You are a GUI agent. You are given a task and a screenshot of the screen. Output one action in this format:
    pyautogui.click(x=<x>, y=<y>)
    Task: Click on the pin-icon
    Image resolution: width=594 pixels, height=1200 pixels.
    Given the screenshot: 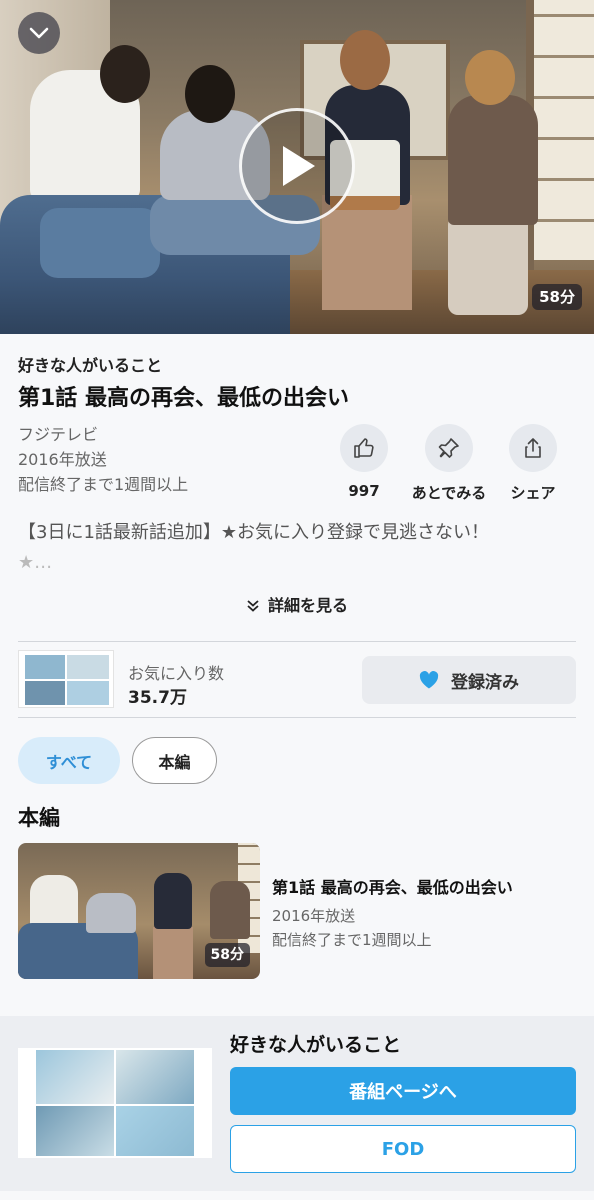 What is the action you would take?
    pyautogui.click(x=448, y=448)
    